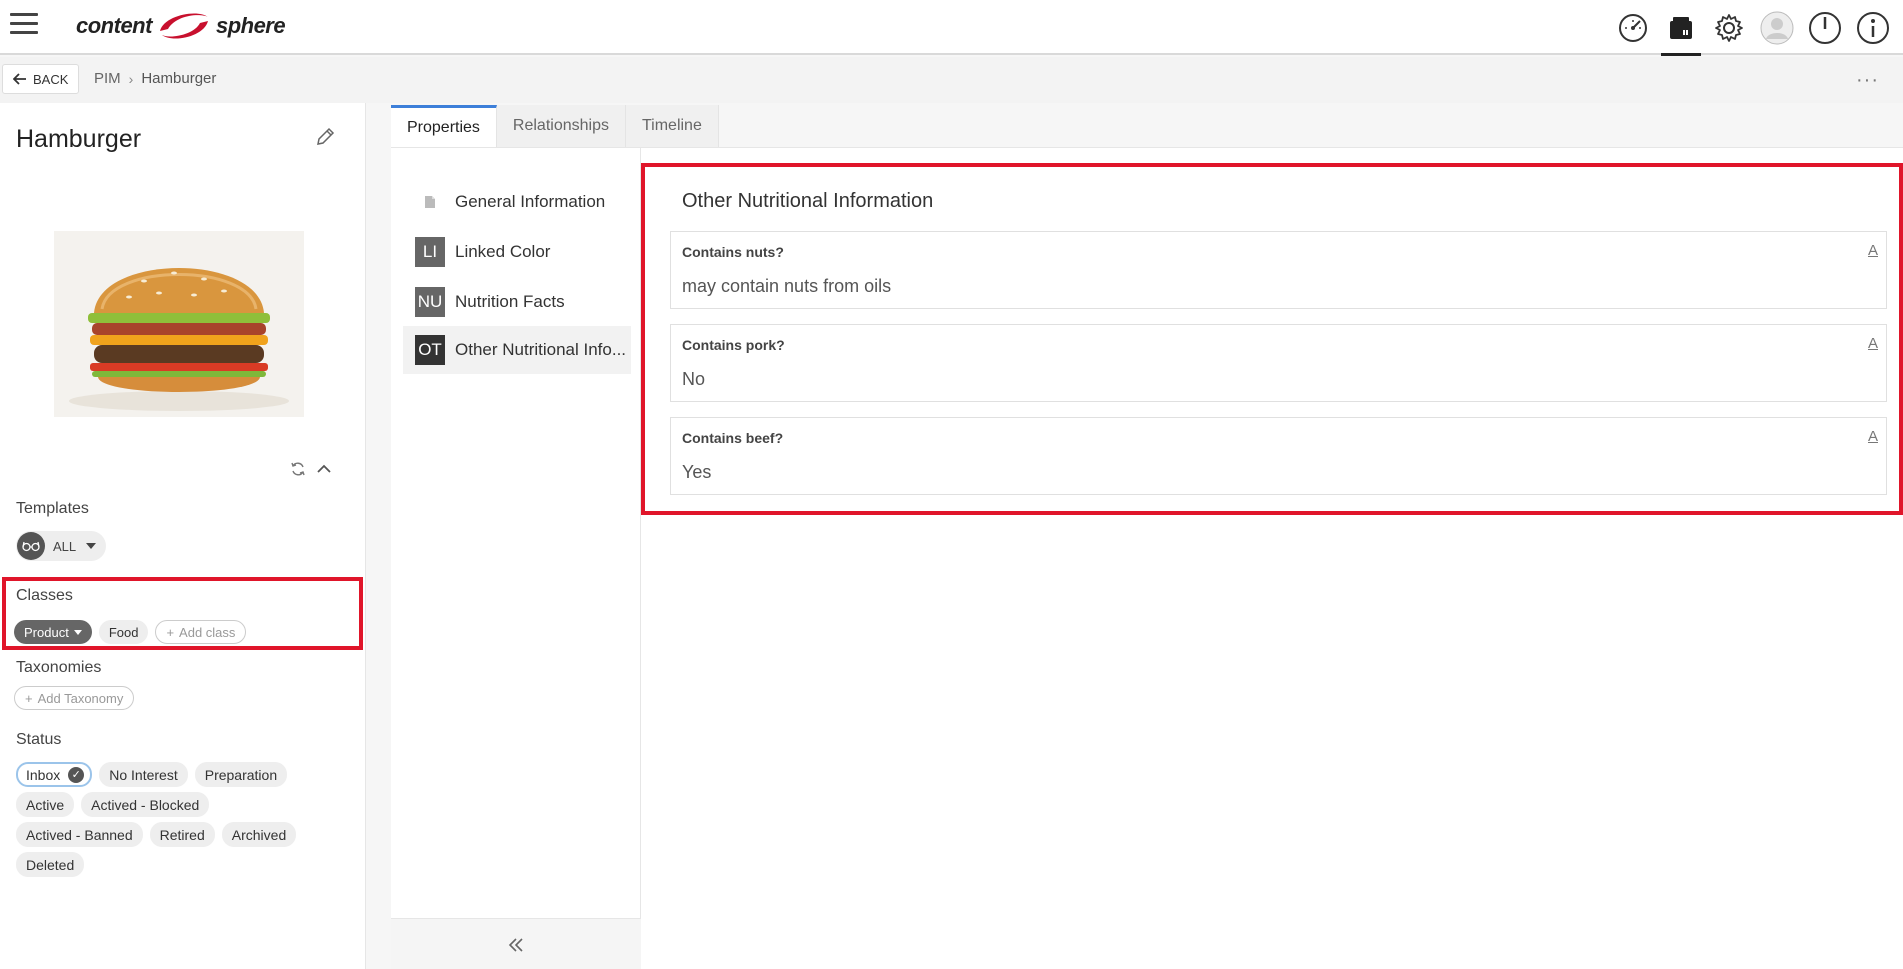 The width and height of the screenshot is (1903, 969). What do you see at coordinates (786, 286) in the screenshot?
I see `field-value: may contain nuts from oils` at bounding box center [786, 286].